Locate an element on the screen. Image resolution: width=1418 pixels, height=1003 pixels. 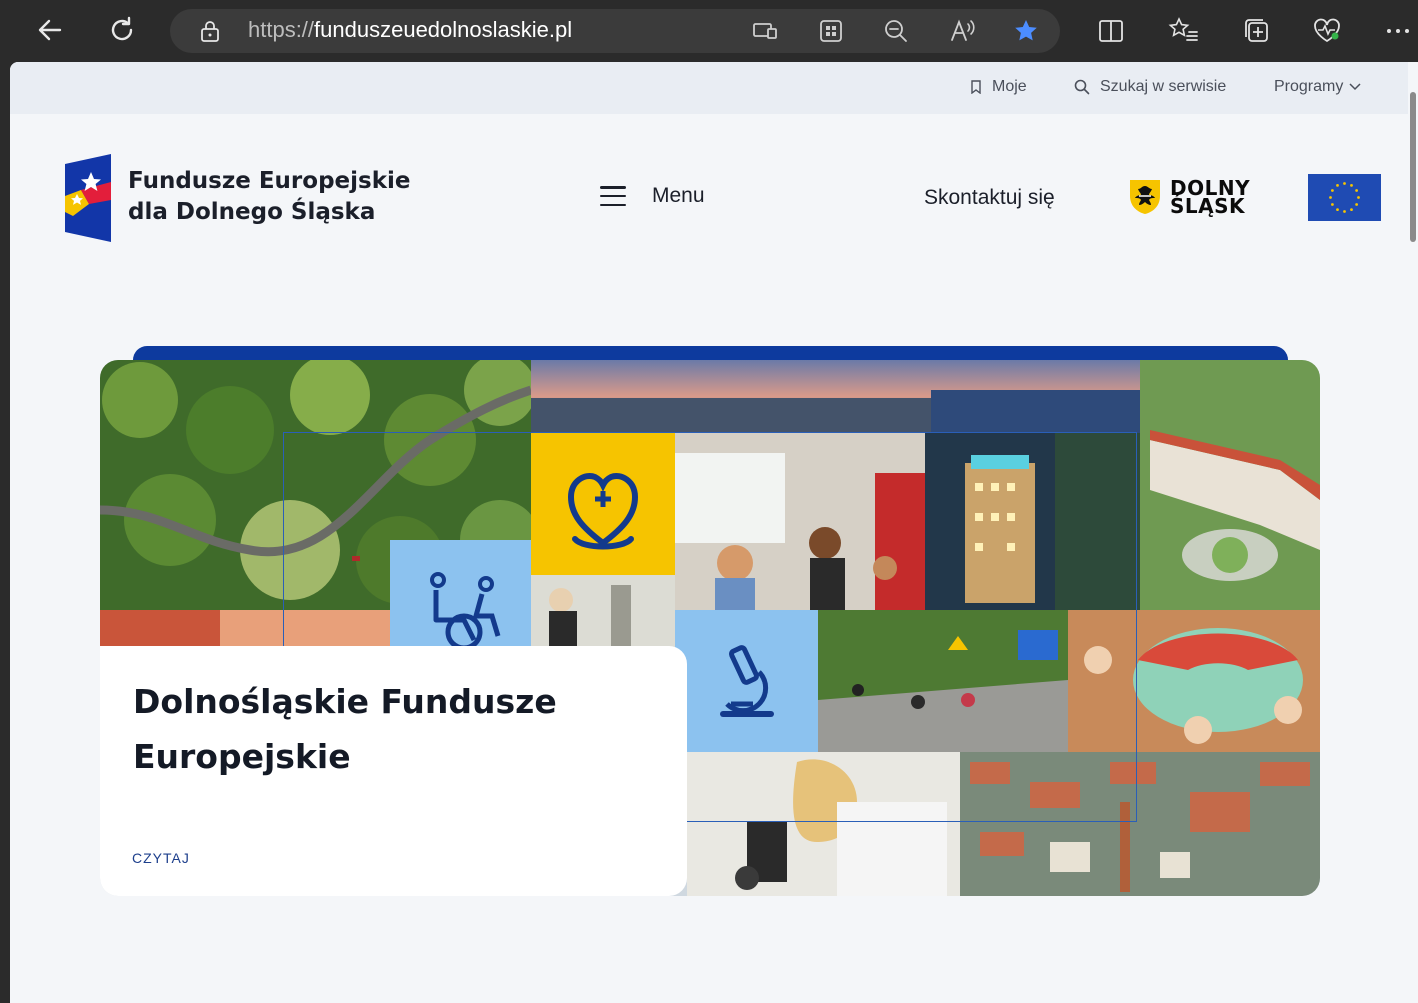
zoom-out-icon is located at coordinates (896, 31).